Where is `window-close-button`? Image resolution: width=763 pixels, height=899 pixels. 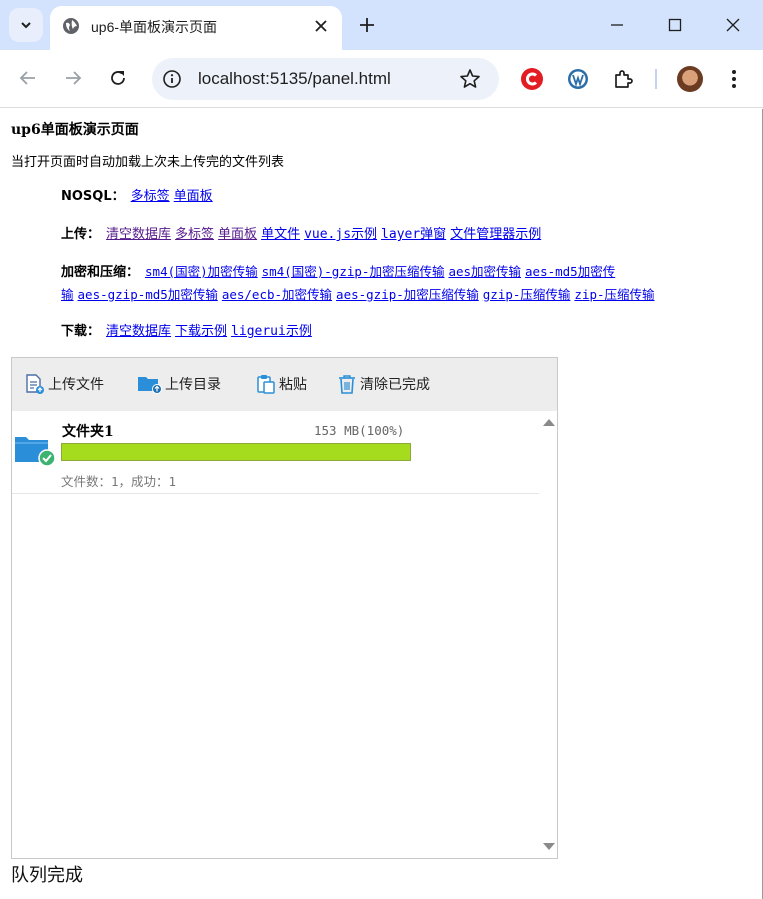
window-close-button is located at coordinates (733, 25).